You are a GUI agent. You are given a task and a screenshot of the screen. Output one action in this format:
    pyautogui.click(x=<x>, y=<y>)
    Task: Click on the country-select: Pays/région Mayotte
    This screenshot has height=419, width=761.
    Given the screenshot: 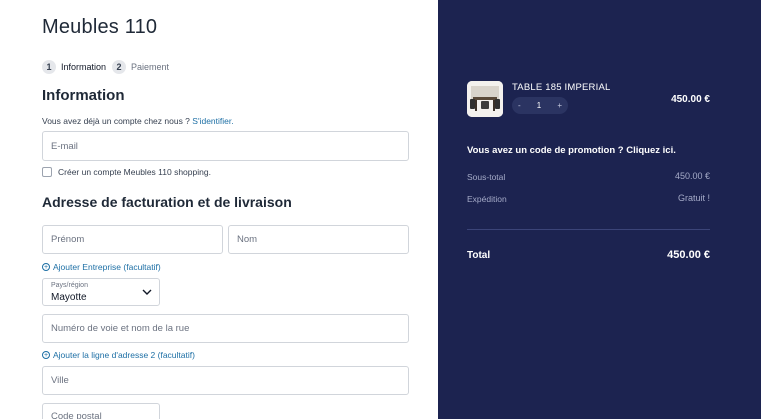 What is the action you would take?
    pyautogui.click(x=101, y=292)
    